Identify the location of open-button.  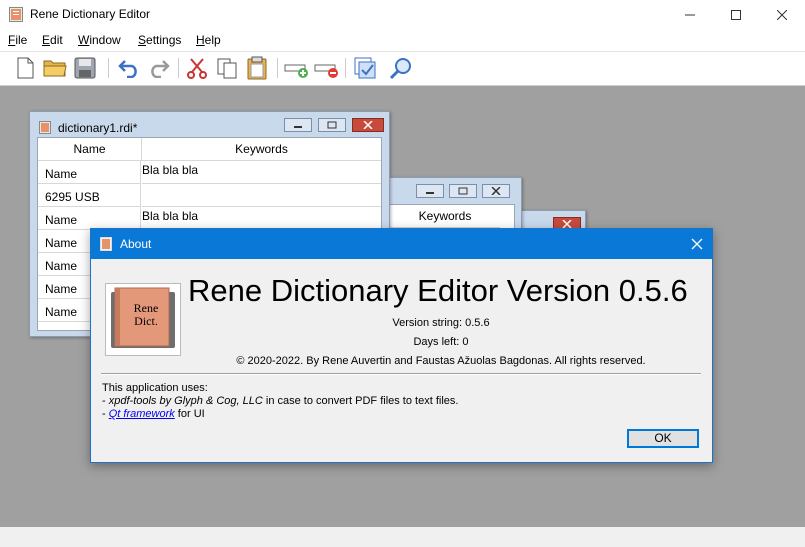
(55, 68).